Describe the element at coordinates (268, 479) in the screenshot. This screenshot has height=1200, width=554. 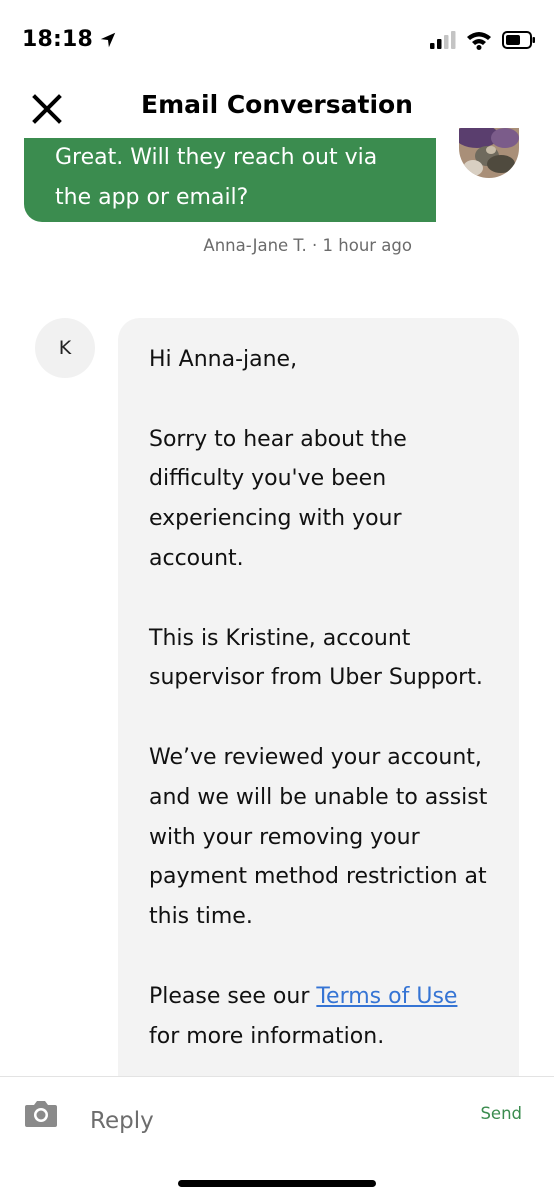
I see `message-line: difficulty you've been` at that location.